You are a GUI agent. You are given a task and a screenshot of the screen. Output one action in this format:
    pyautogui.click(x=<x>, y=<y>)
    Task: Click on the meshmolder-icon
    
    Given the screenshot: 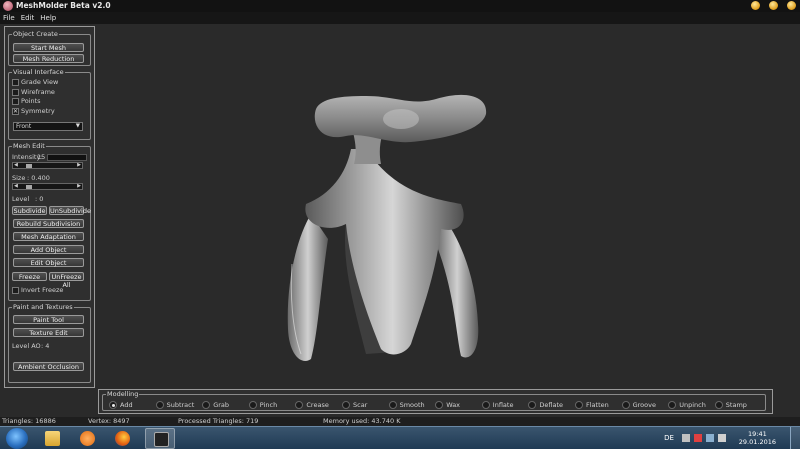 What is the action you would take?
    pyautogui.click(x=161, y=439)
    